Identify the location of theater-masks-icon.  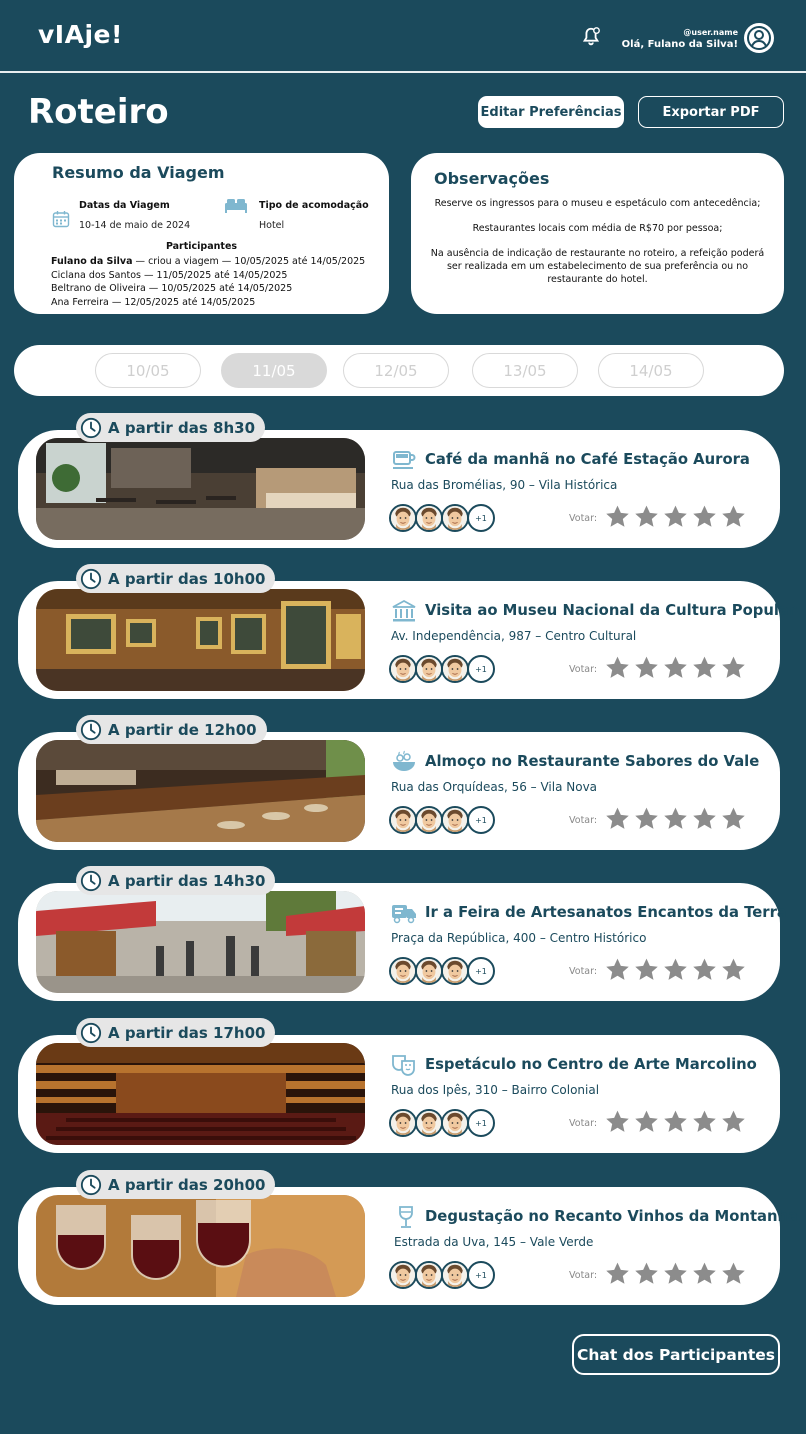
(403, 1065).